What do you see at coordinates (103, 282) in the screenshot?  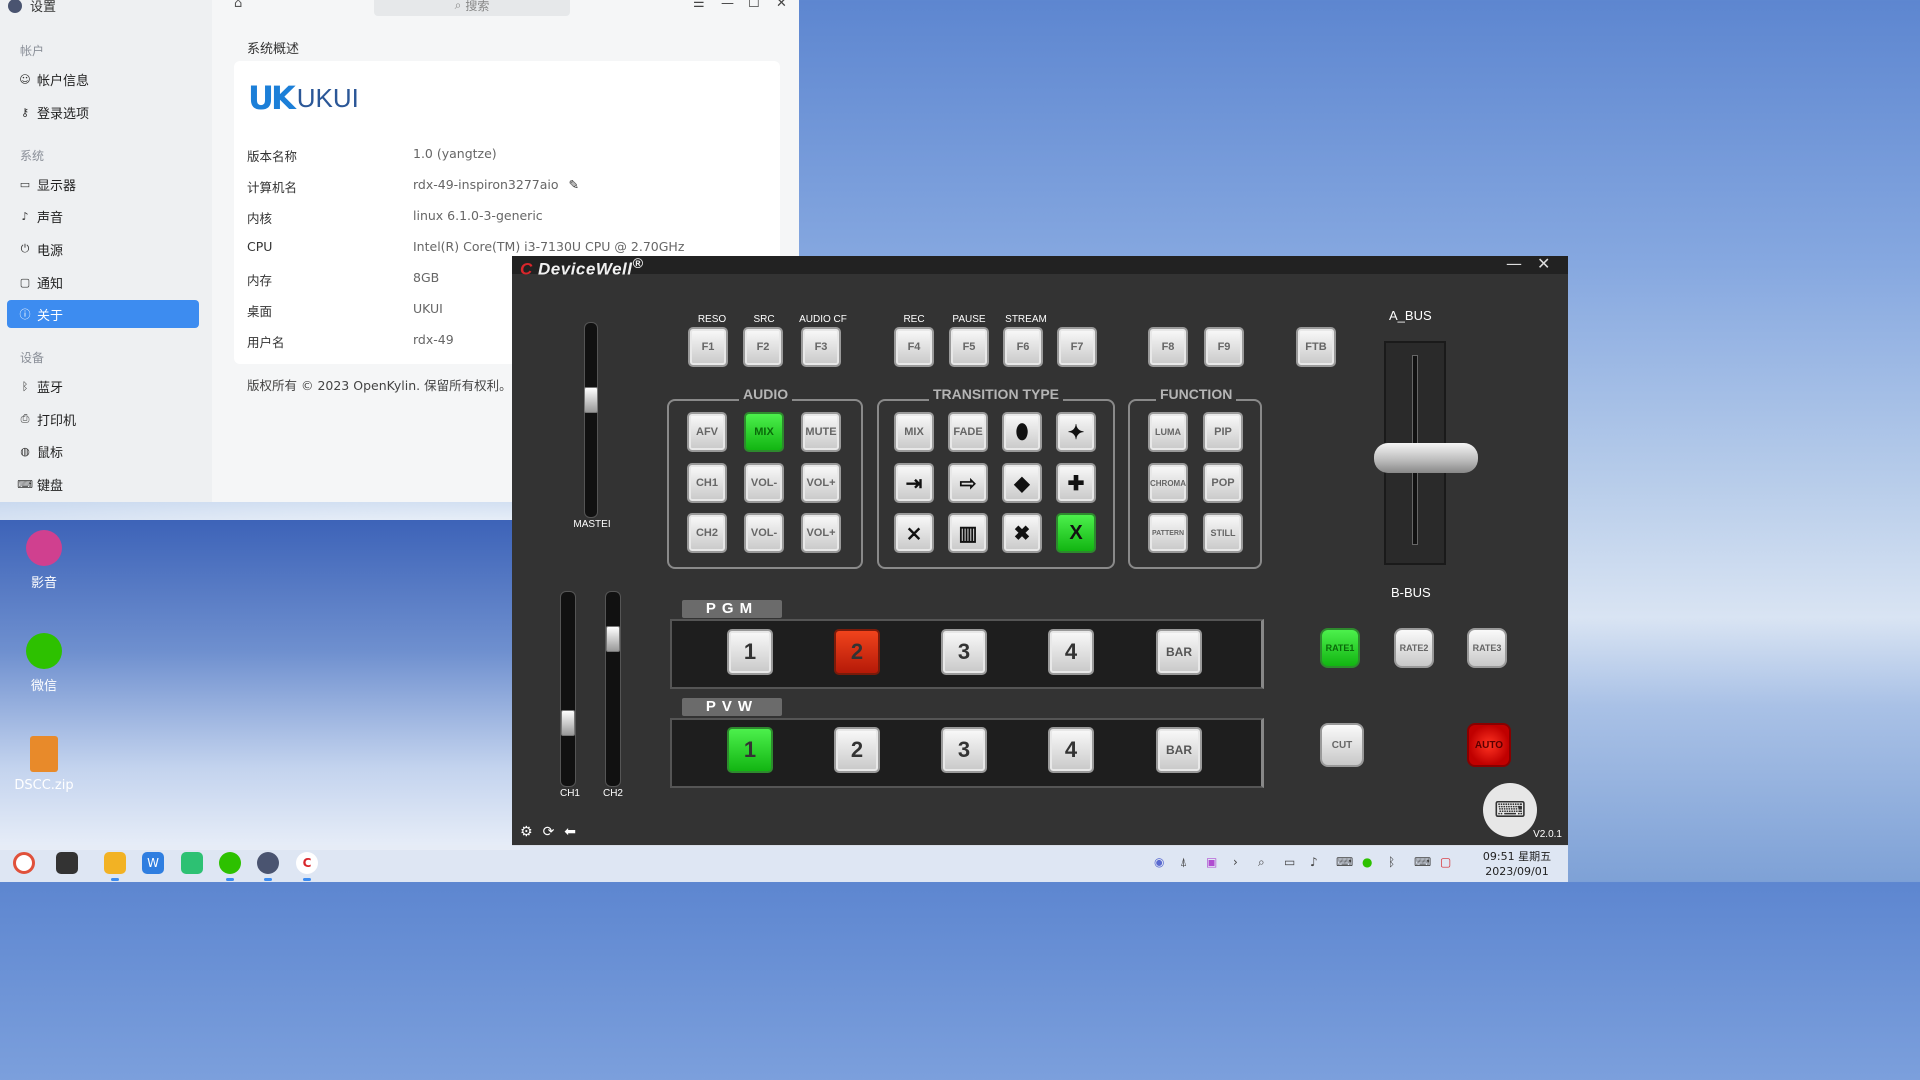 I see `sidebar-item-notification: ▢ 通知` at bounding box center [103, 282].